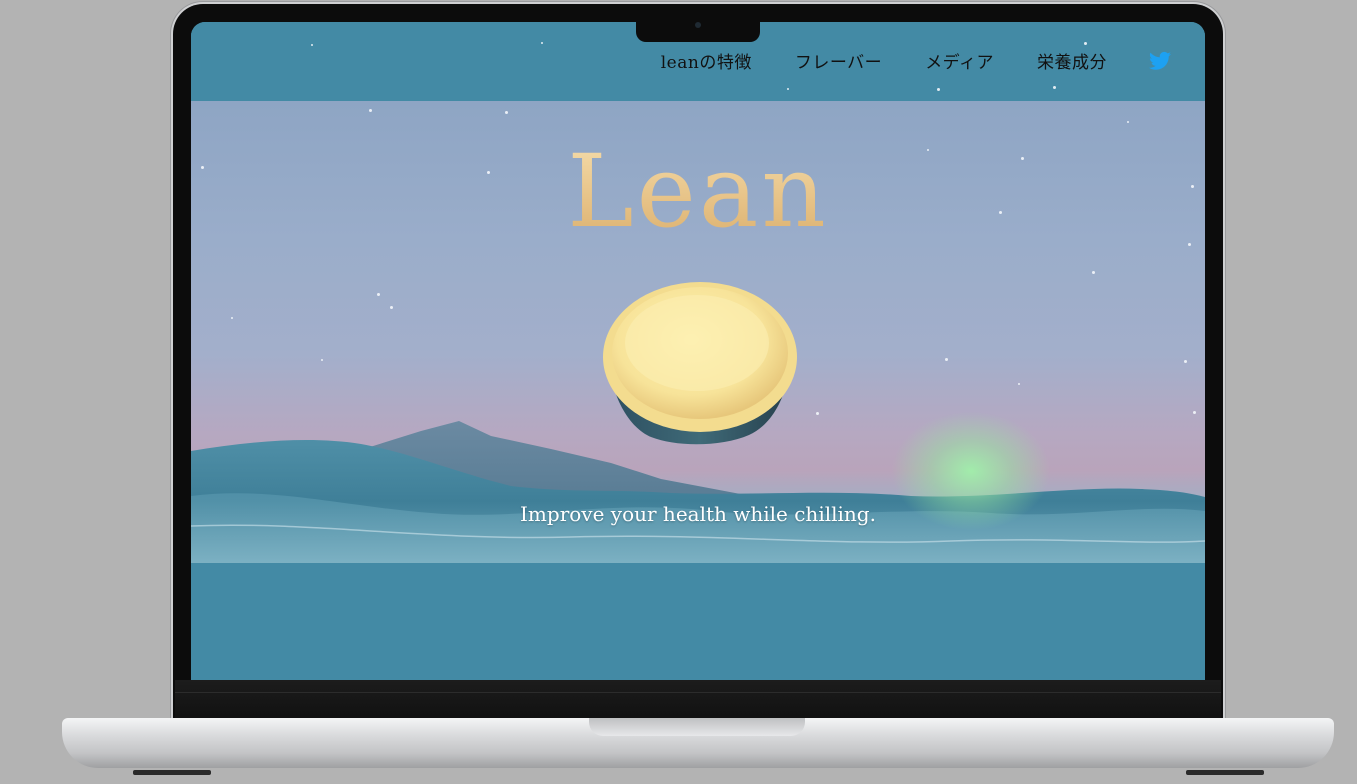  What do you see at coordinates (700, 363) in the screenshot?
I see `ice-cream-cup-image` at bounding box center [700, 363].